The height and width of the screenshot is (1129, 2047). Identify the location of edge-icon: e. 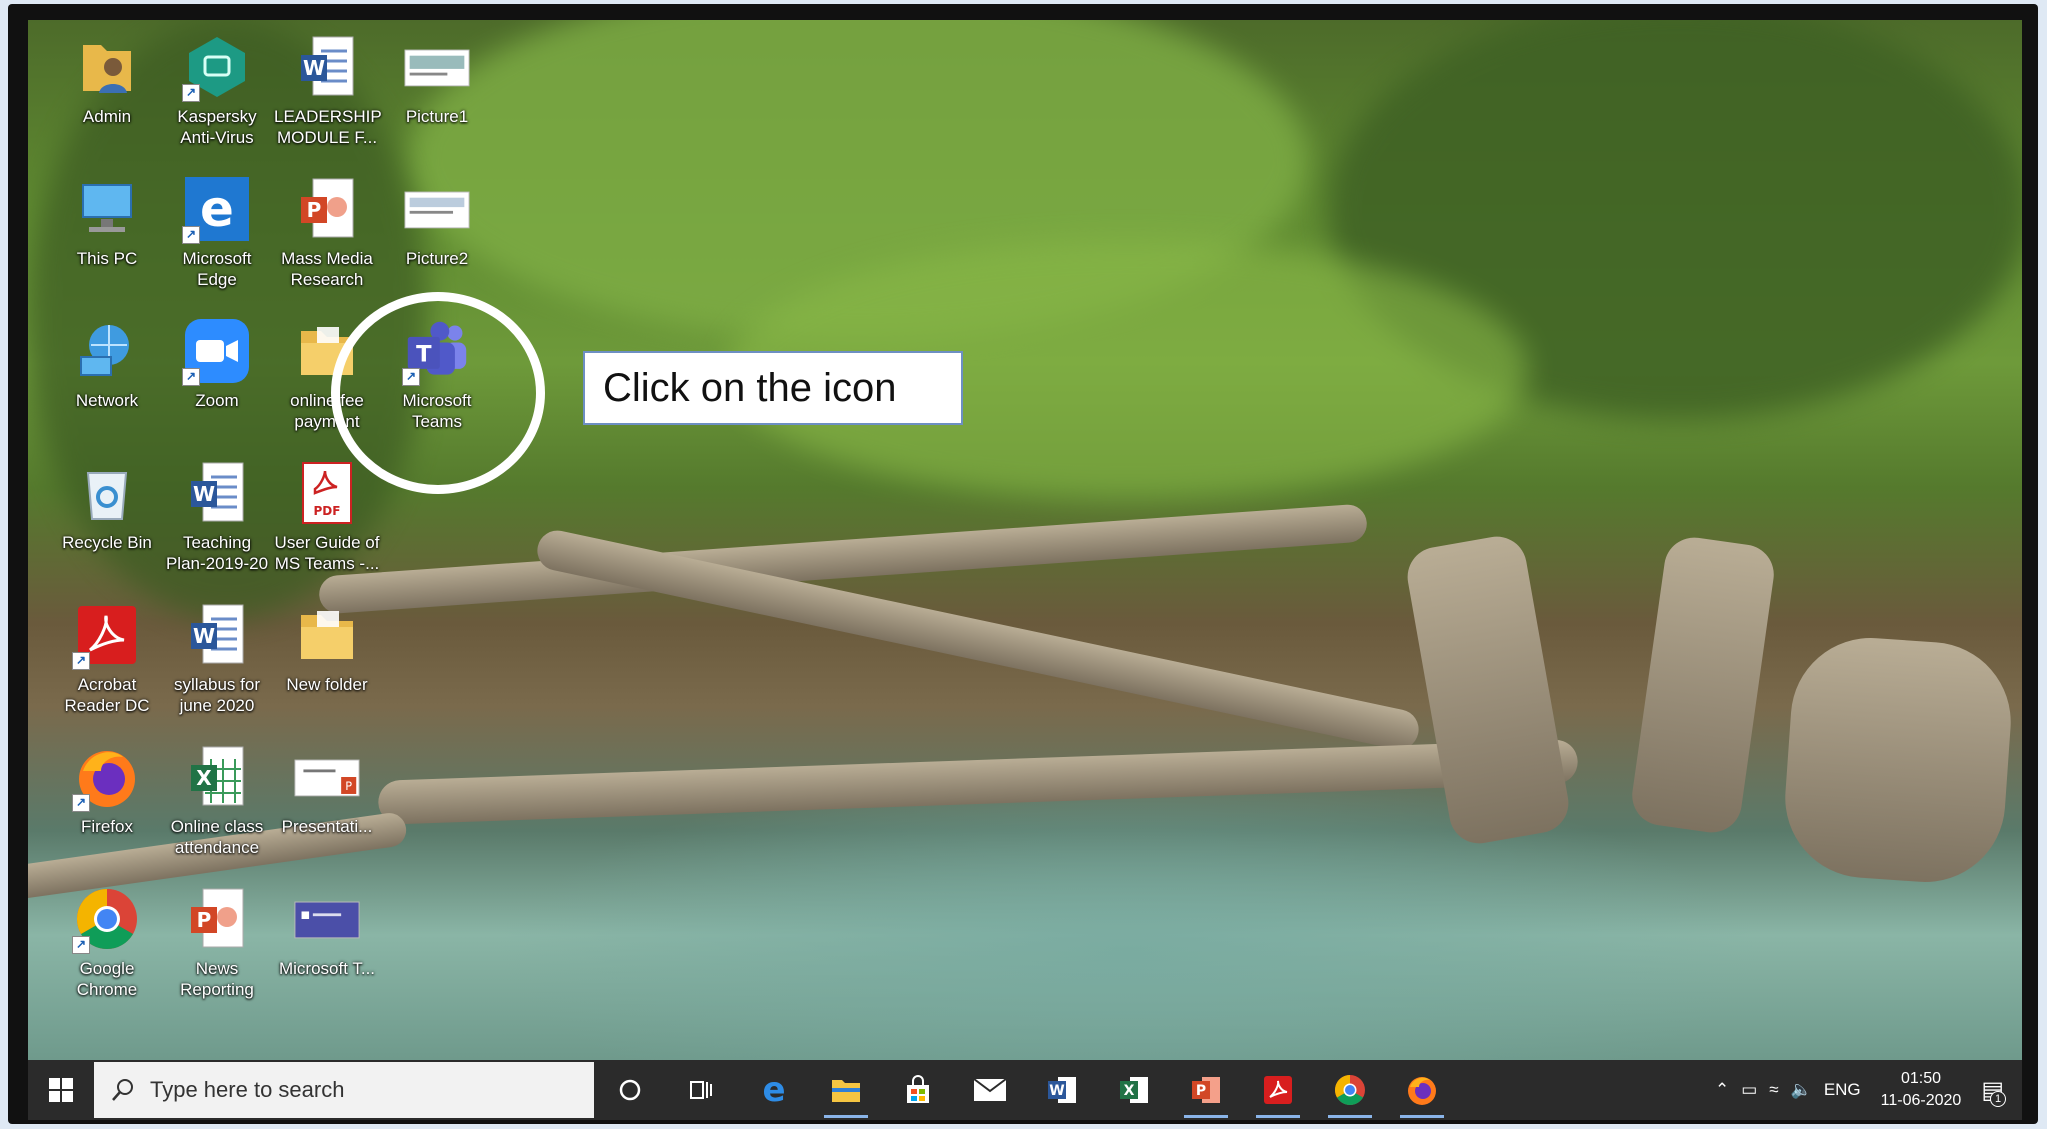
(774, 1090).